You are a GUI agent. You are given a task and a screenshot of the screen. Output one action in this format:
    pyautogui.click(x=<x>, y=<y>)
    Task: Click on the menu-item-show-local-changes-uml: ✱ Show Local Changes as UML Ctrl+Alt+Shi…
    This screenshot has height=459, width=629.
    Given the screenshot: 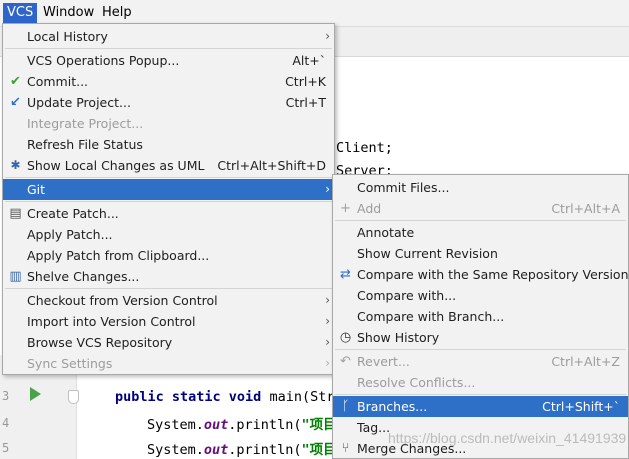 What is the action you would take?
    pyautogui.click(x=168, y=165)
    